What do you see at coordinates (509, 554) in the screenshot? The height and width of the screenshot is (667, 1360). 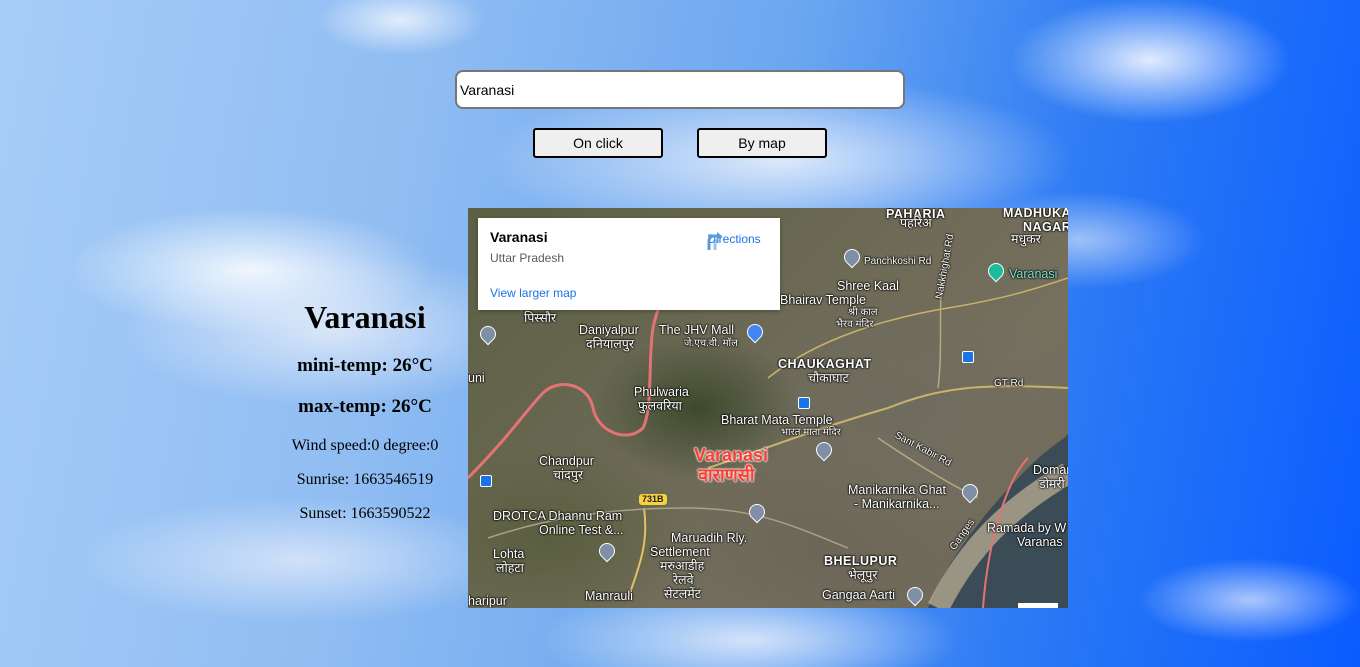 I see `map-label-lohta: Lohta` at bounding box center [509, 554].